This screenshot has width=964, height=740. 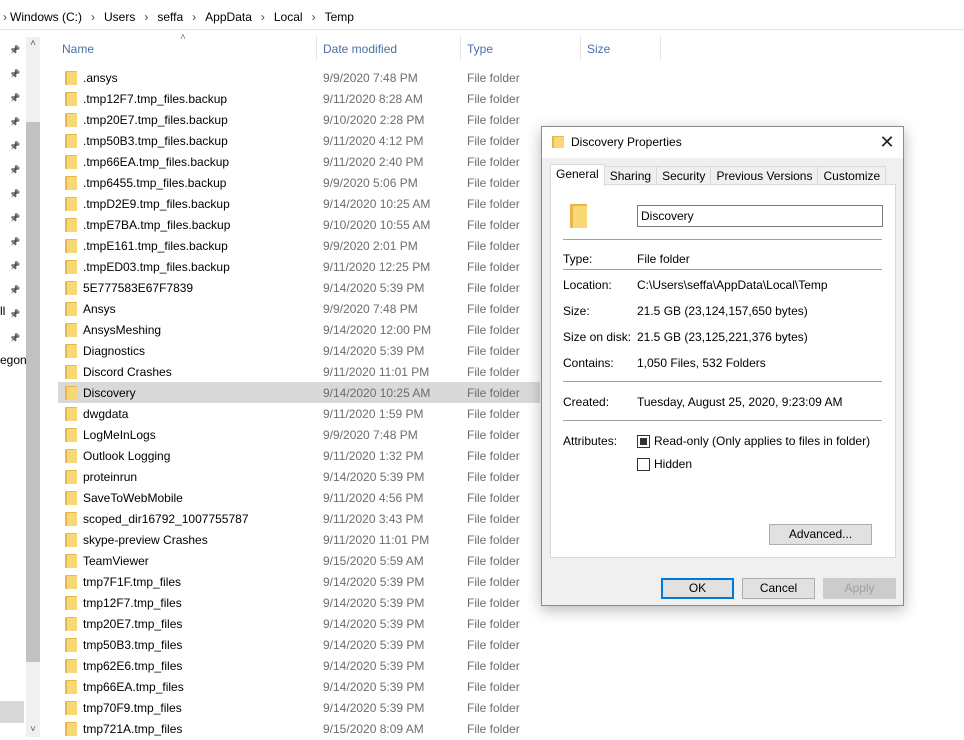 What do you see at coordinates (722, 142) in the screenshot?
I see `dialog-title-bar: Discovery Properties ✕` at bounding box center [722, 142].